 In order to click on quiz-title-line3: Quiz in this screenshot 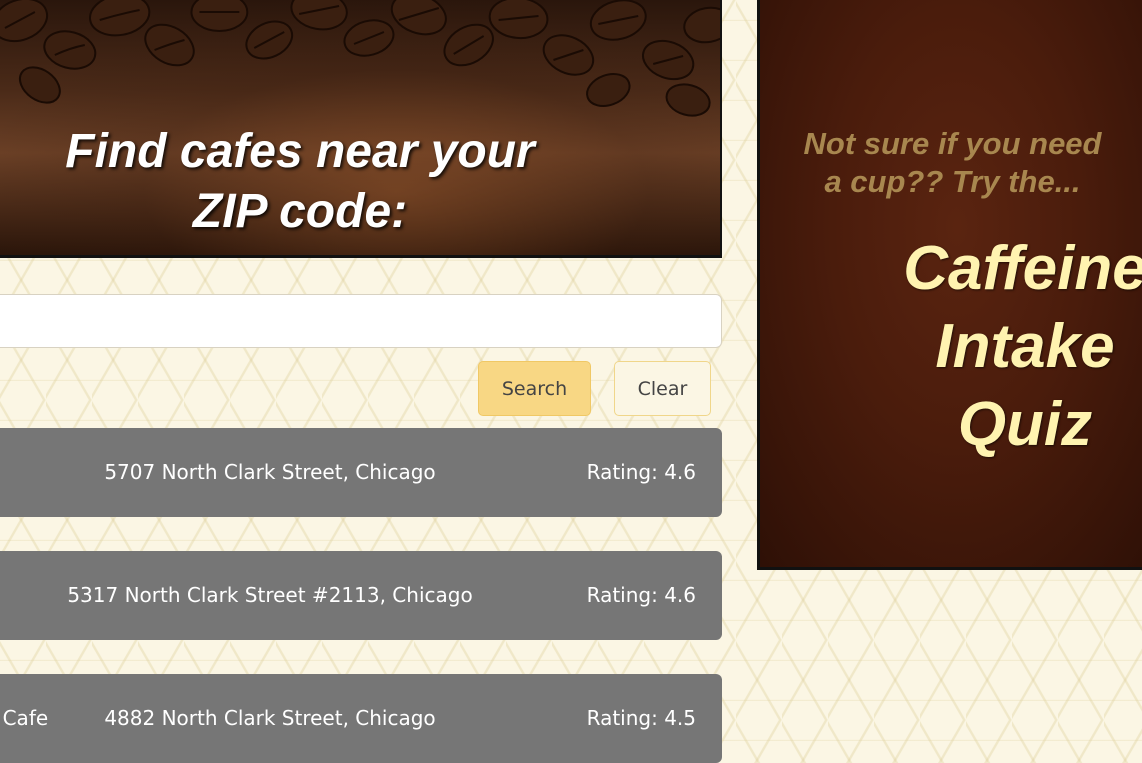, I will do `click(1025, 424)`.